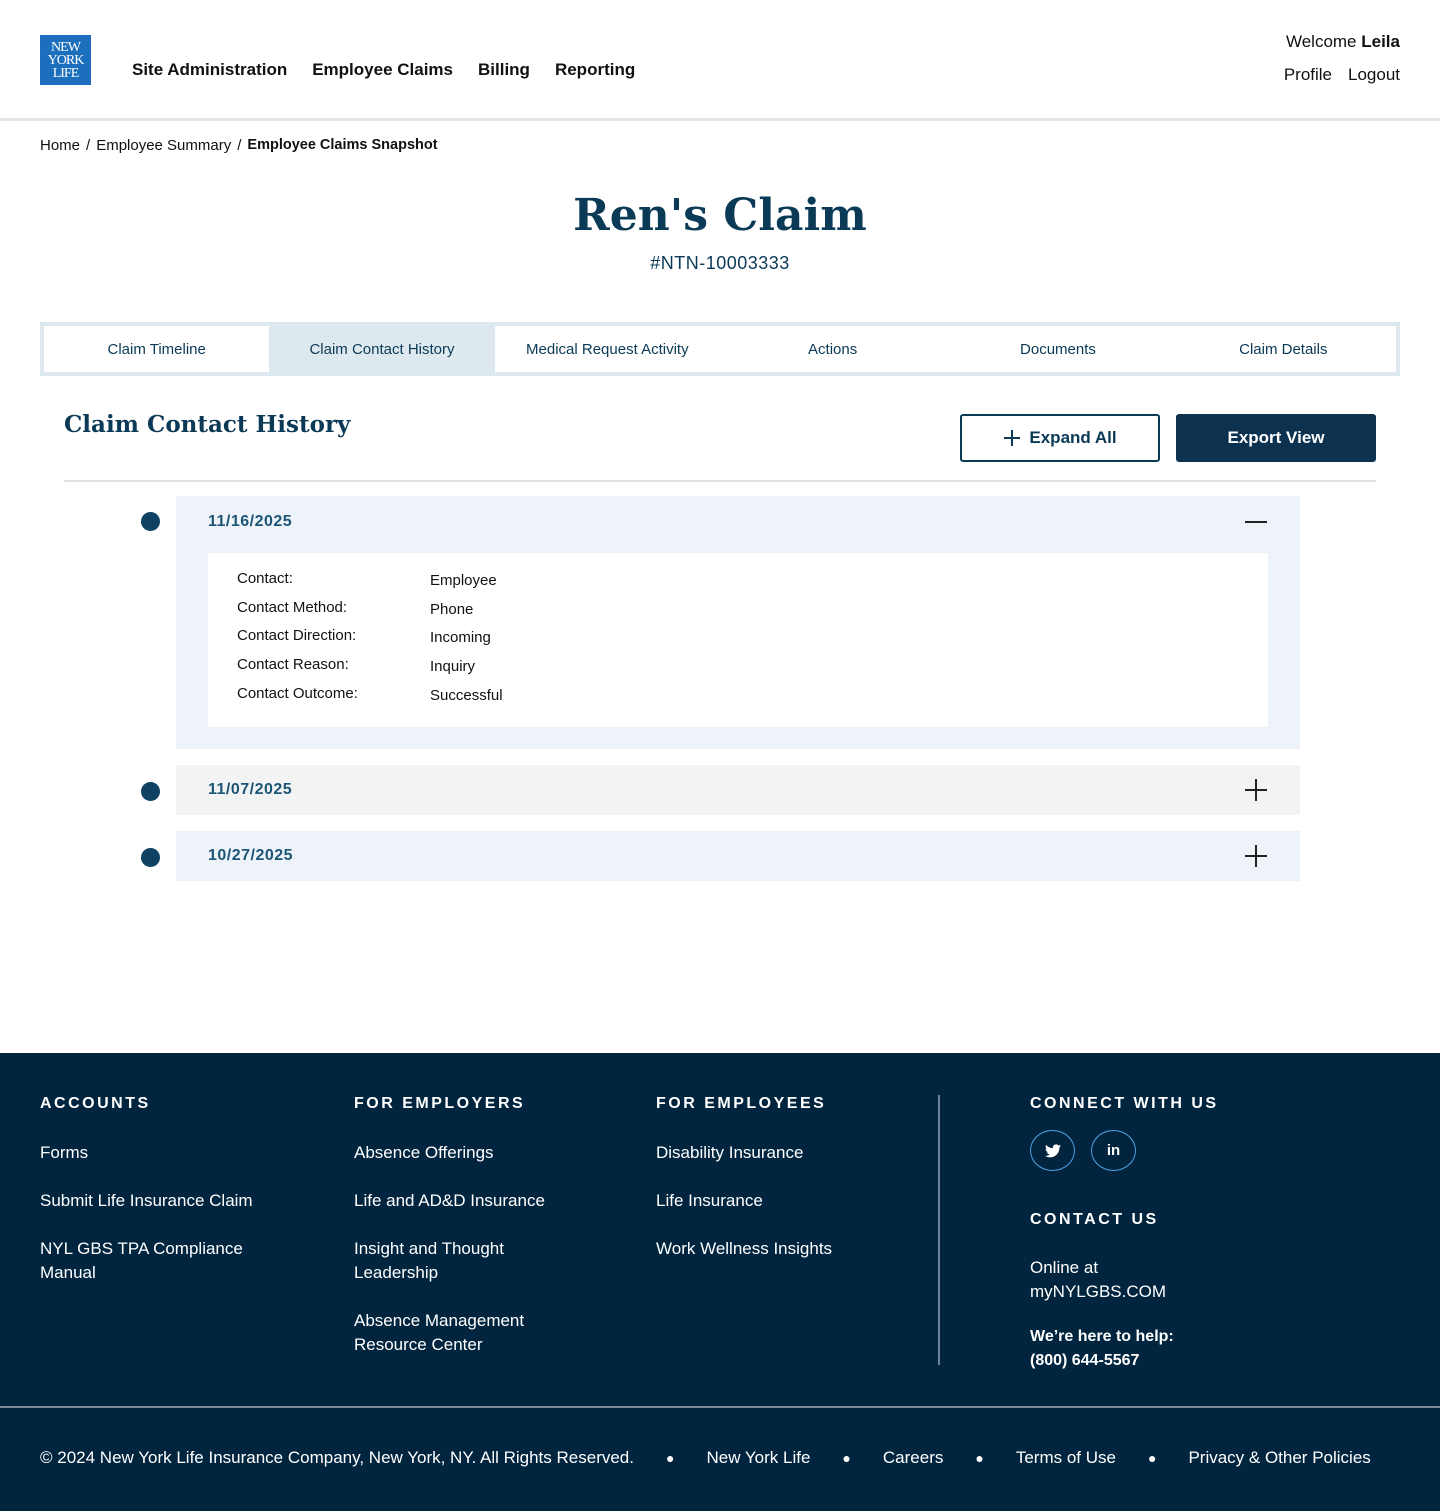  I want to click on breadcrumb-home: Home, so click(60, 145).